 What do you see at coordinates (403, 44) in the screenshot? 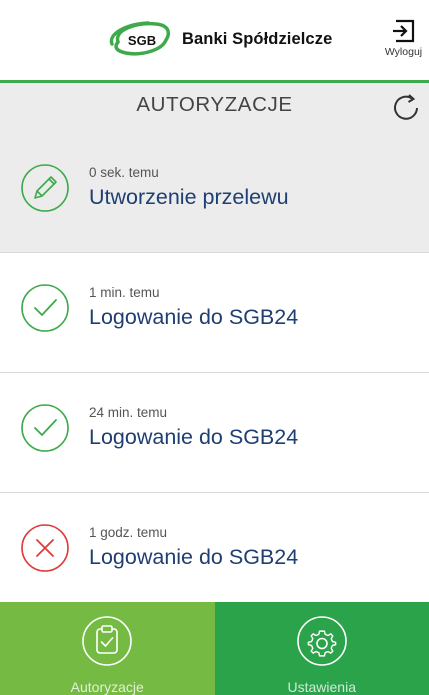
I see `logout-button: Wyloguj` at bounding box center [403, 44].